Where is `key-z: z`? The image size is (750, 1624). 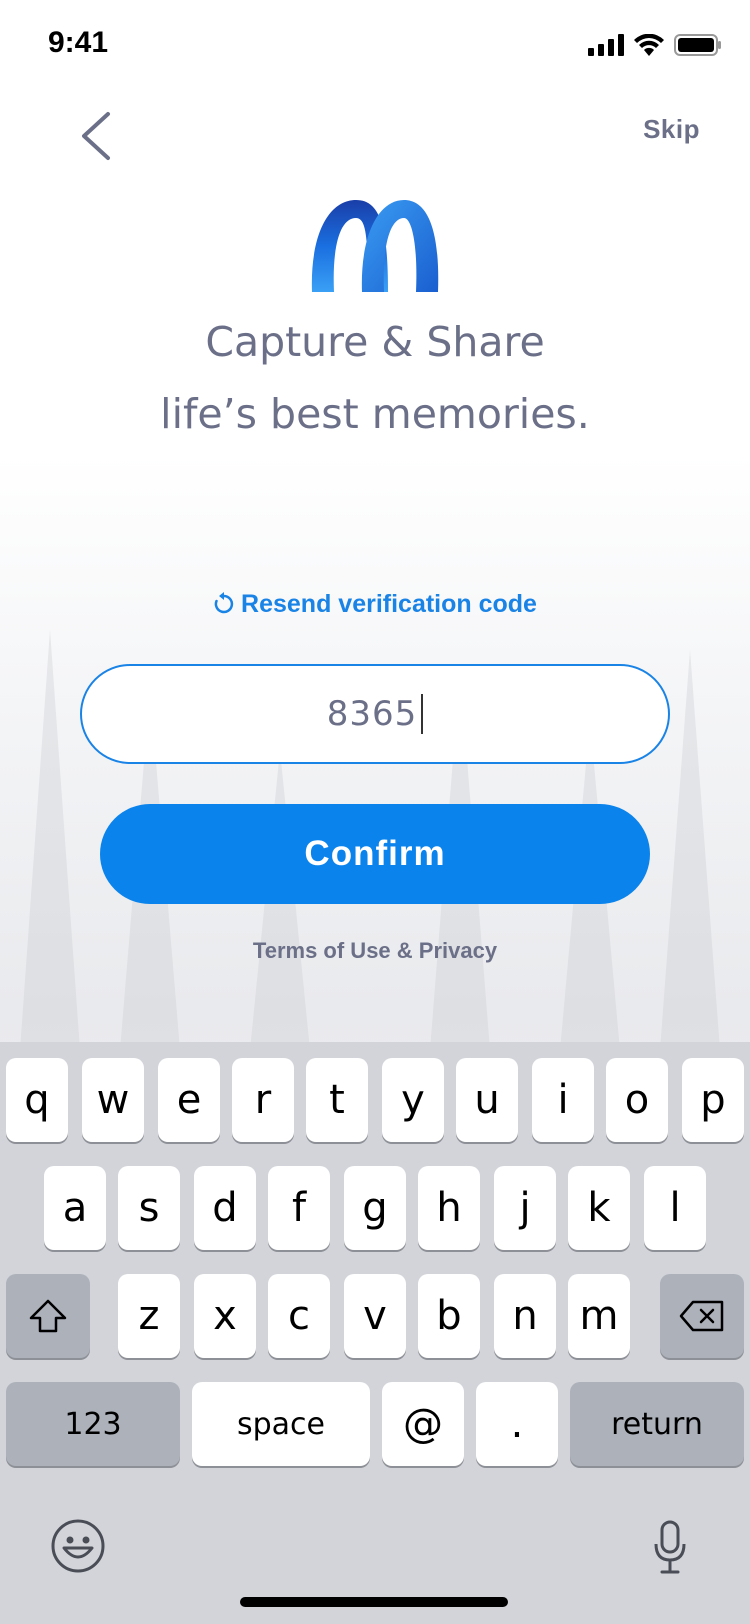
key-z: z is located at coordinates (149, 1316).